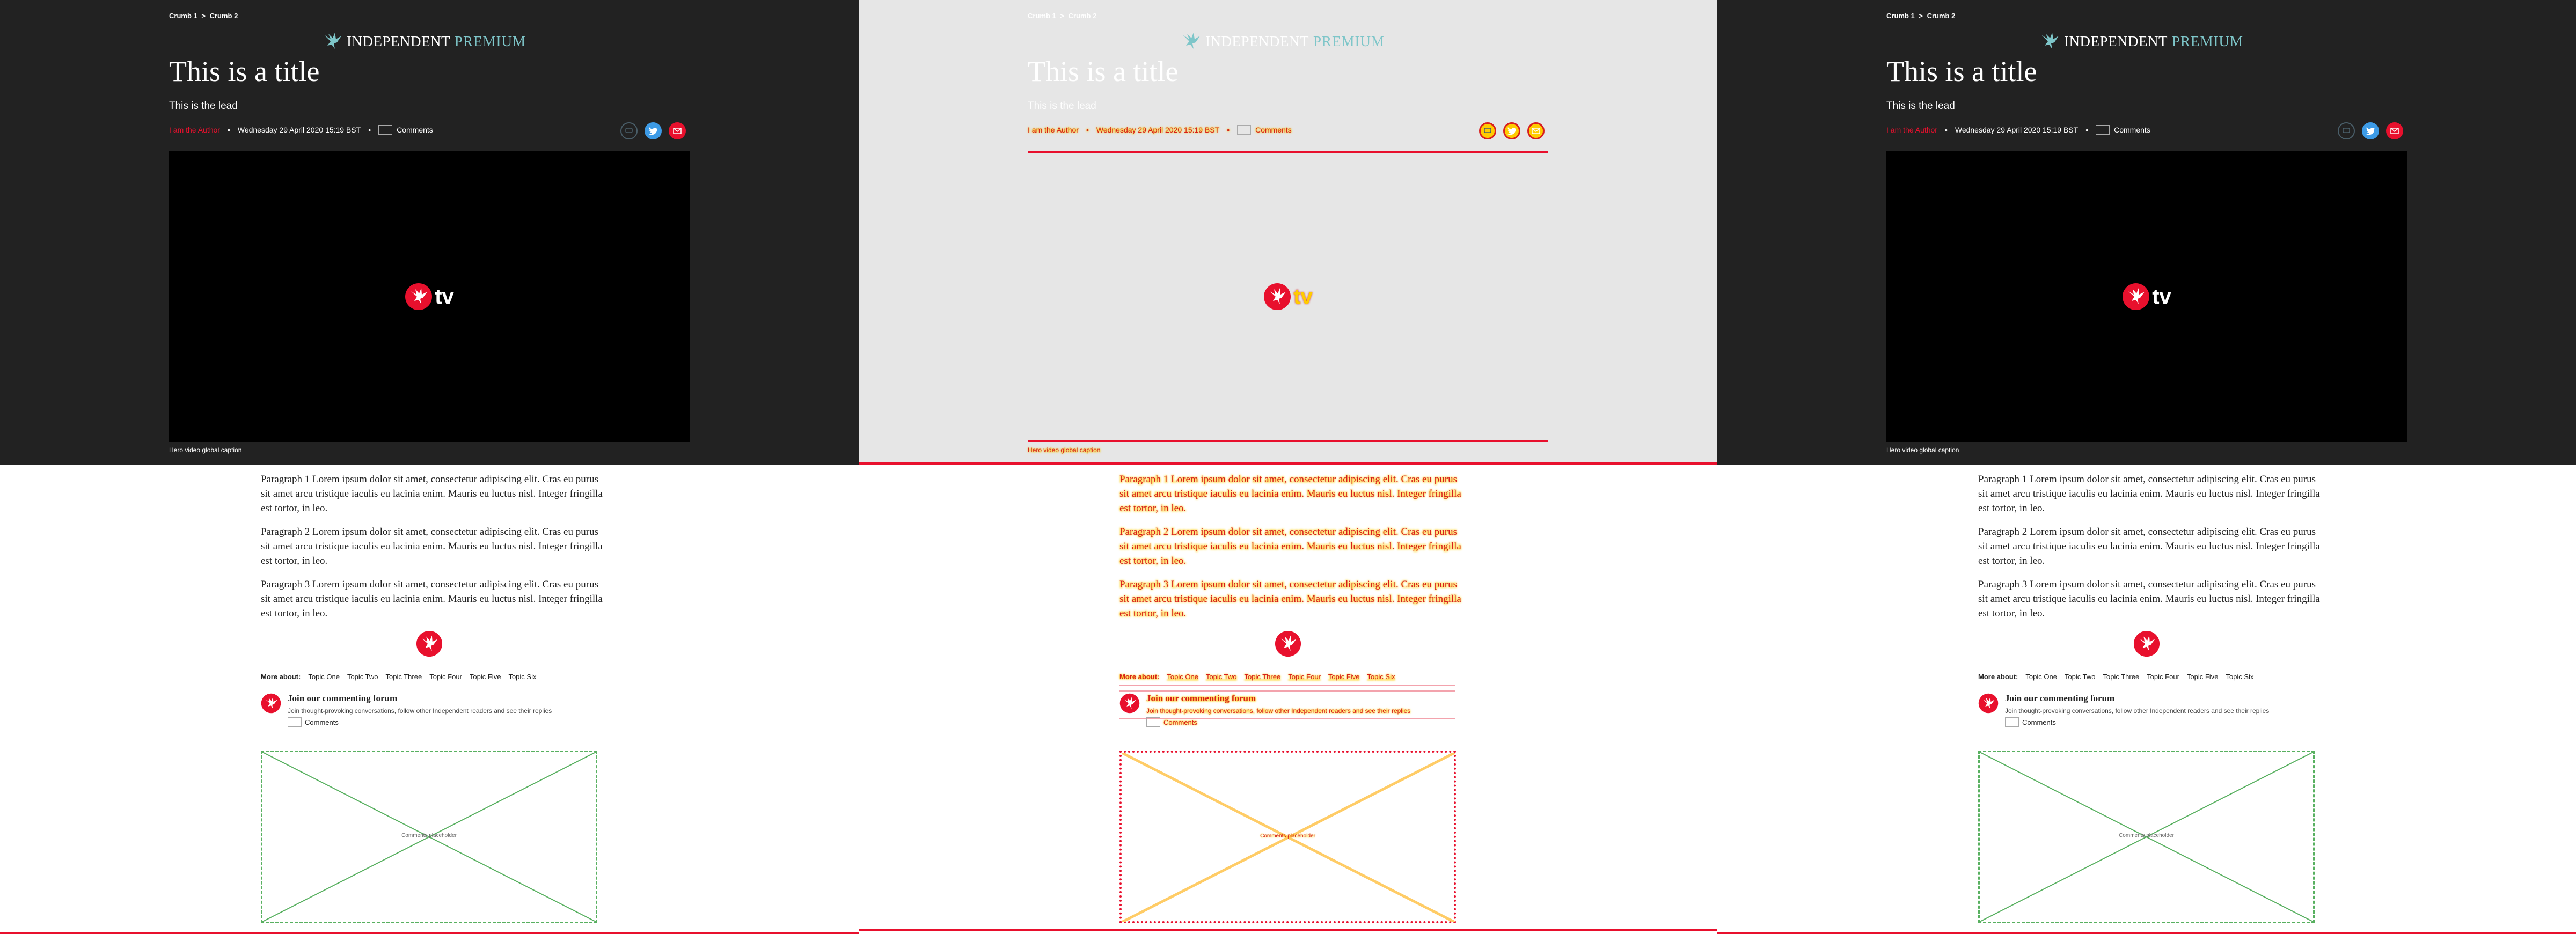 The height and width of the screenshot is (934, 2576). Describe the element at coordinates (281, 677) in the screenshot. I see `more-about-label: More about:` at that location.